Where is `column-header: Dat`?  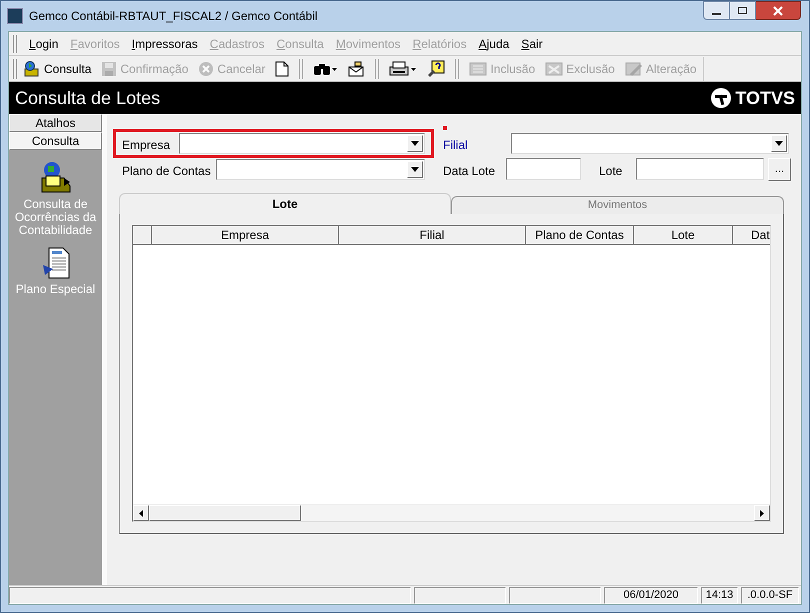
column-header: Dat is located at coordinates (751, 235).